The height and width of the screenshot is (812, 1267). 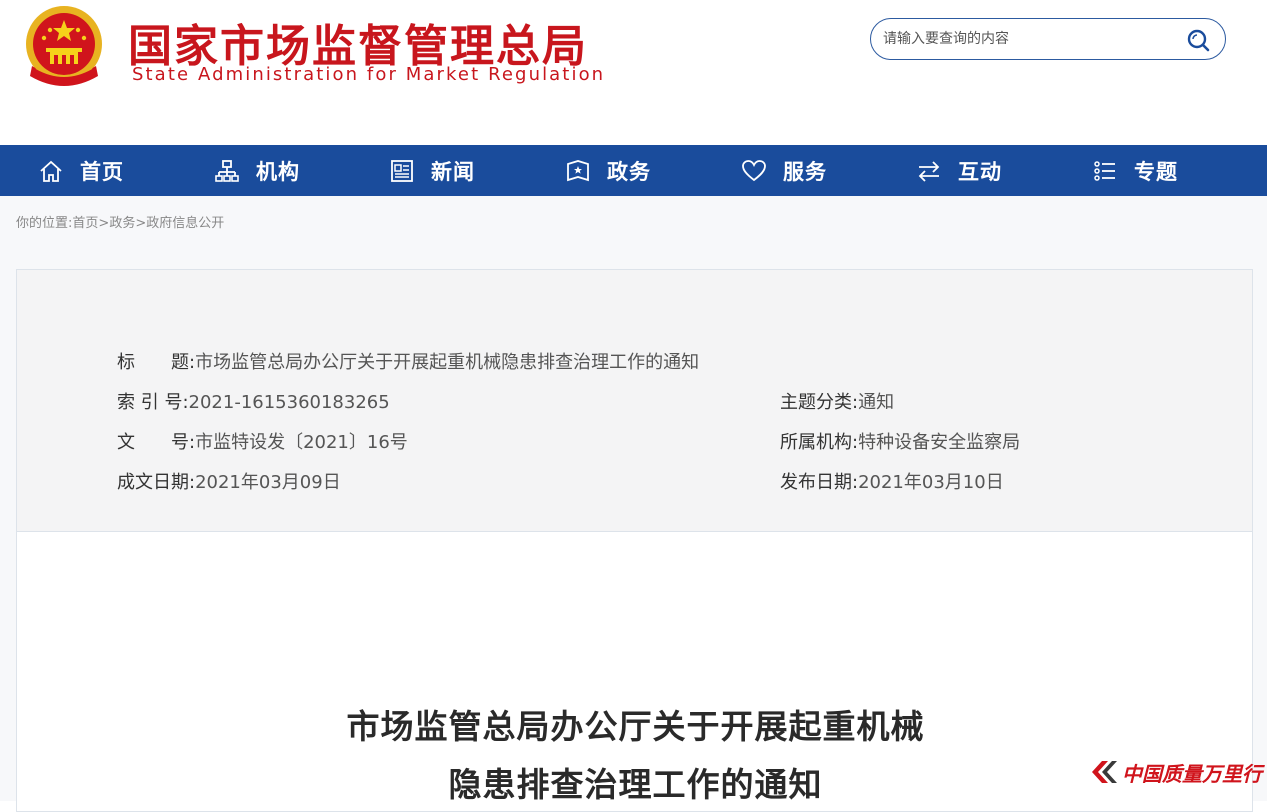 What do you see at coordinates (754, 170) in the screenshot?
I see `heart-icon` at bounding box center [754, 170].